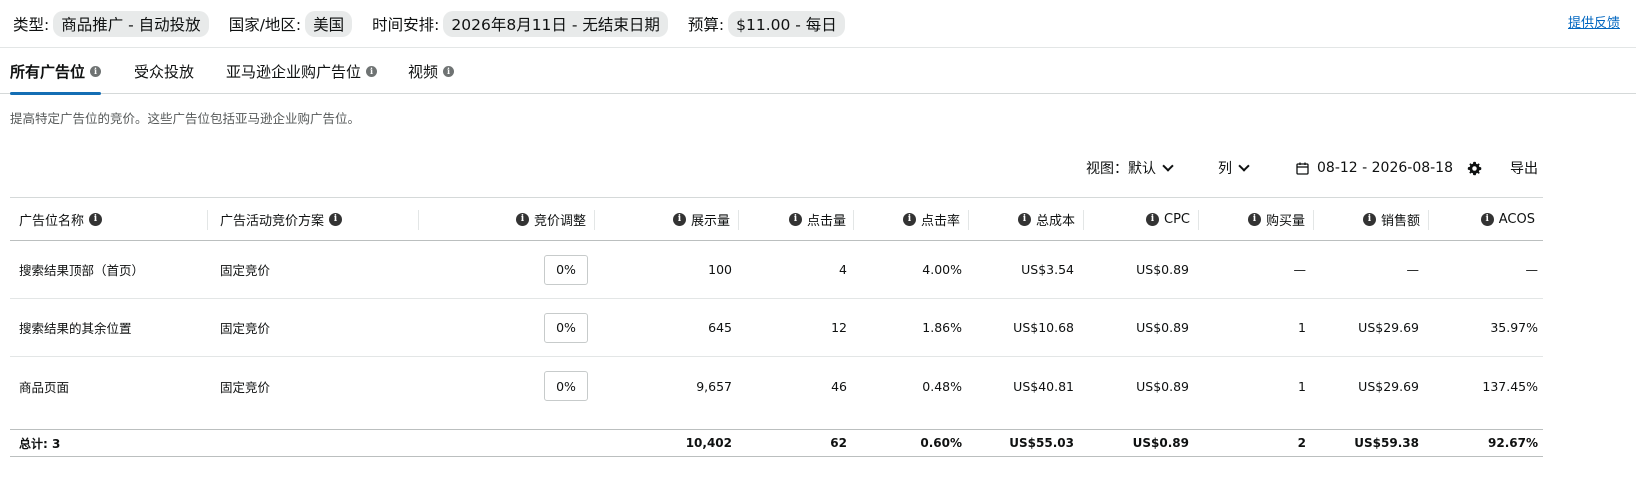 This screenshot has width=1636, height=483. I want to click on tab-label: 所有广告位, so click(48, 71).